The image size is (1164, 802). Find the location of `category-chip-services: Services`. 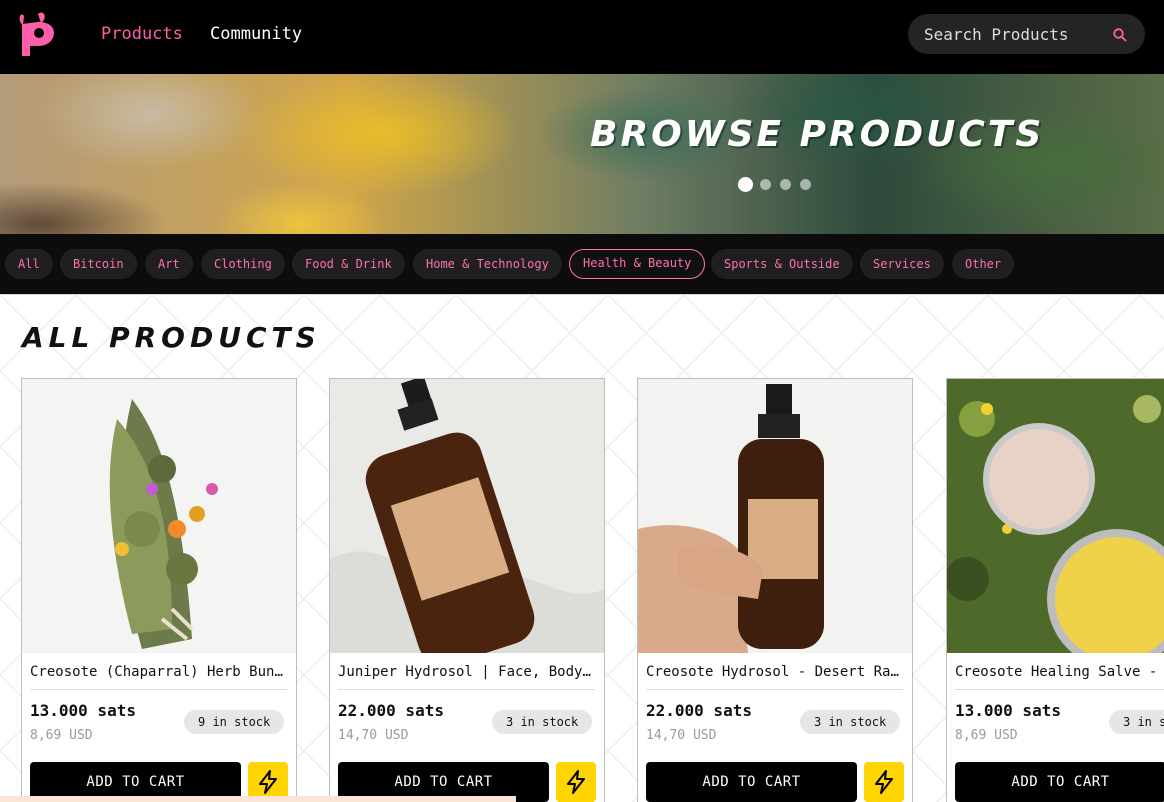

category-chip-services: Services is located at coordinates (902, 264).